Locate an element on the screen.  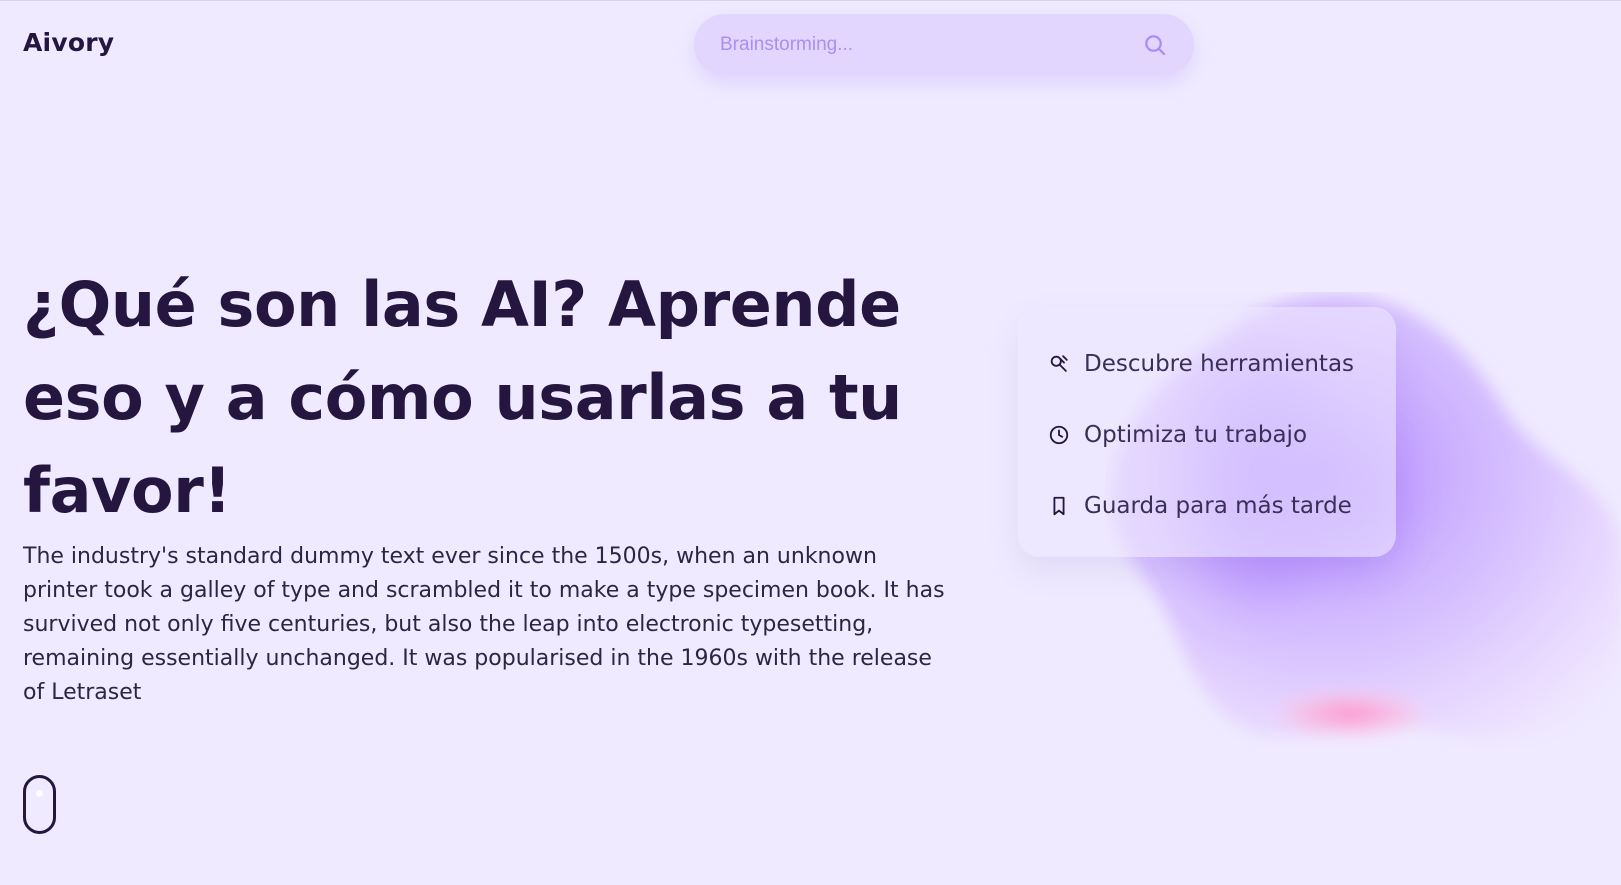
feature-item-save-for-later: Guarda para más tarde is located at coordinates (1207, 506).